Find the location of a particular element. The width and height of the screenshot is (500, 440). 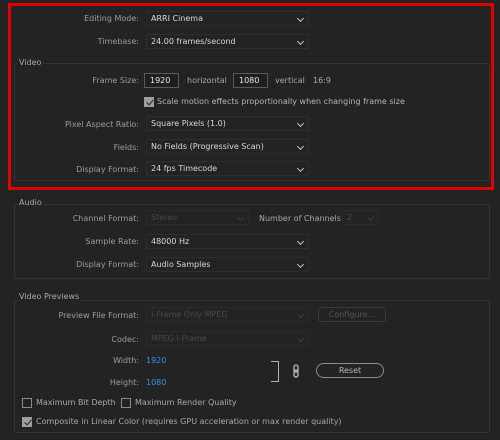

channel-format-dropdown: Stereo is located at coordinates (197, 217).